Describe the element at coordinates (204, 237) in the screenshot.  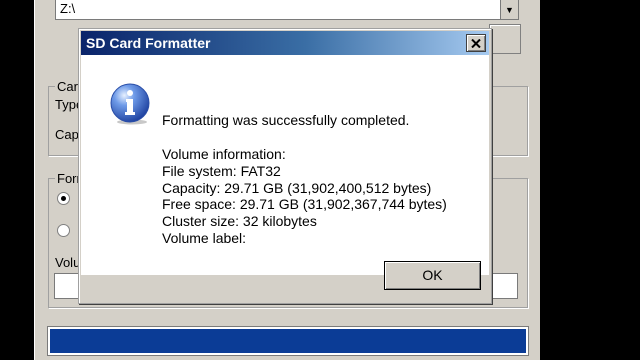
I see `volume-label-line: Volume label:` at that location.